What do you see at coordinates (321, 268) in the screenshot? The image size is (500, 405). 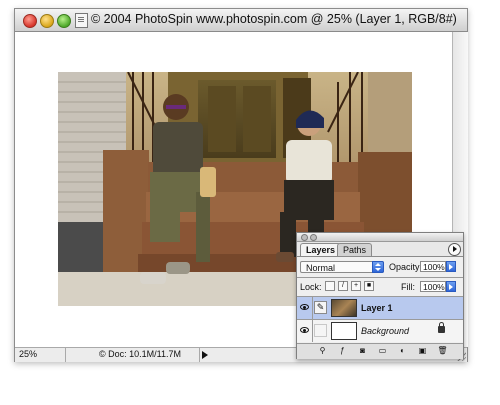 I see `blend-mode-value: Normal` at bounding box center [321, 268].